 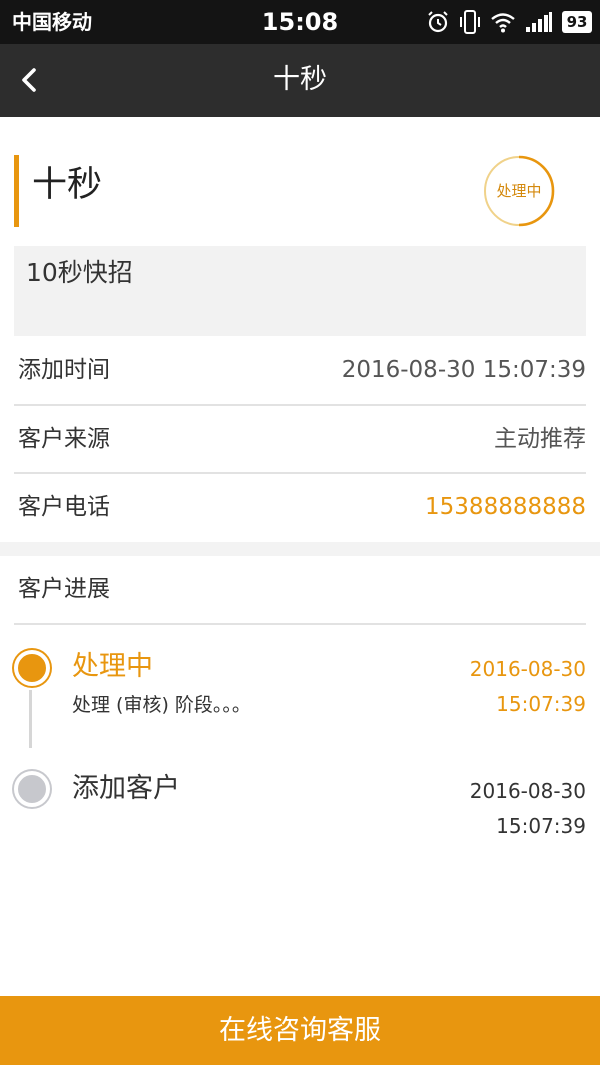 What do you see at coordinates (300, 370) in the screenshot?
I see `add-time-row: 添加时间 2016-08-30 15:07:39` at bounding box center [300, 370].